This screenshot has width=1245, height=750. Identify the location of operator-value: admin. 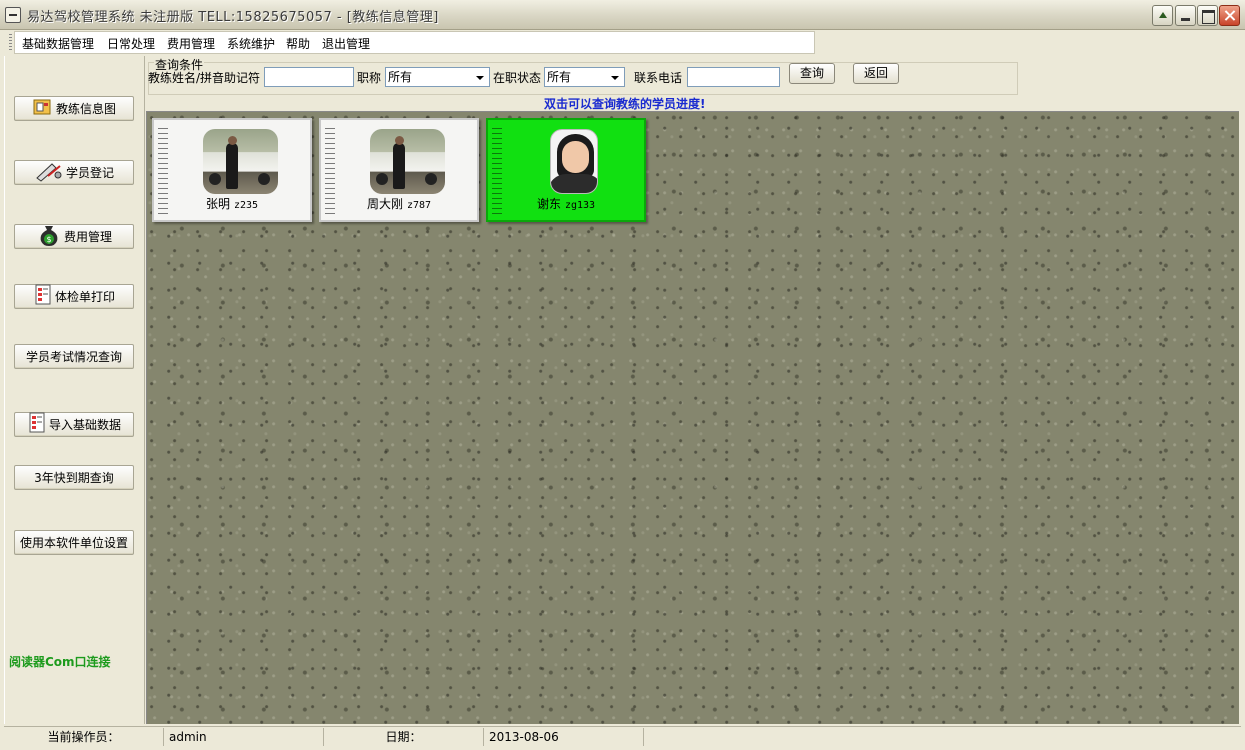
(244, 737).